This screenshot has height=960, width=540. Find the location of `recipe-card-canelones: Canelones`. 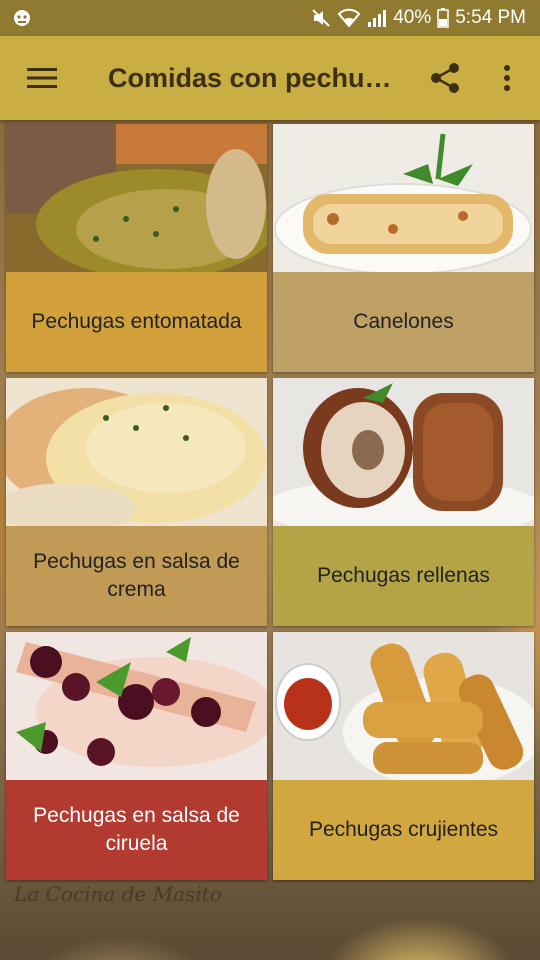

recipe-card-canelones: Canelones is located at coordinates (403, 248).